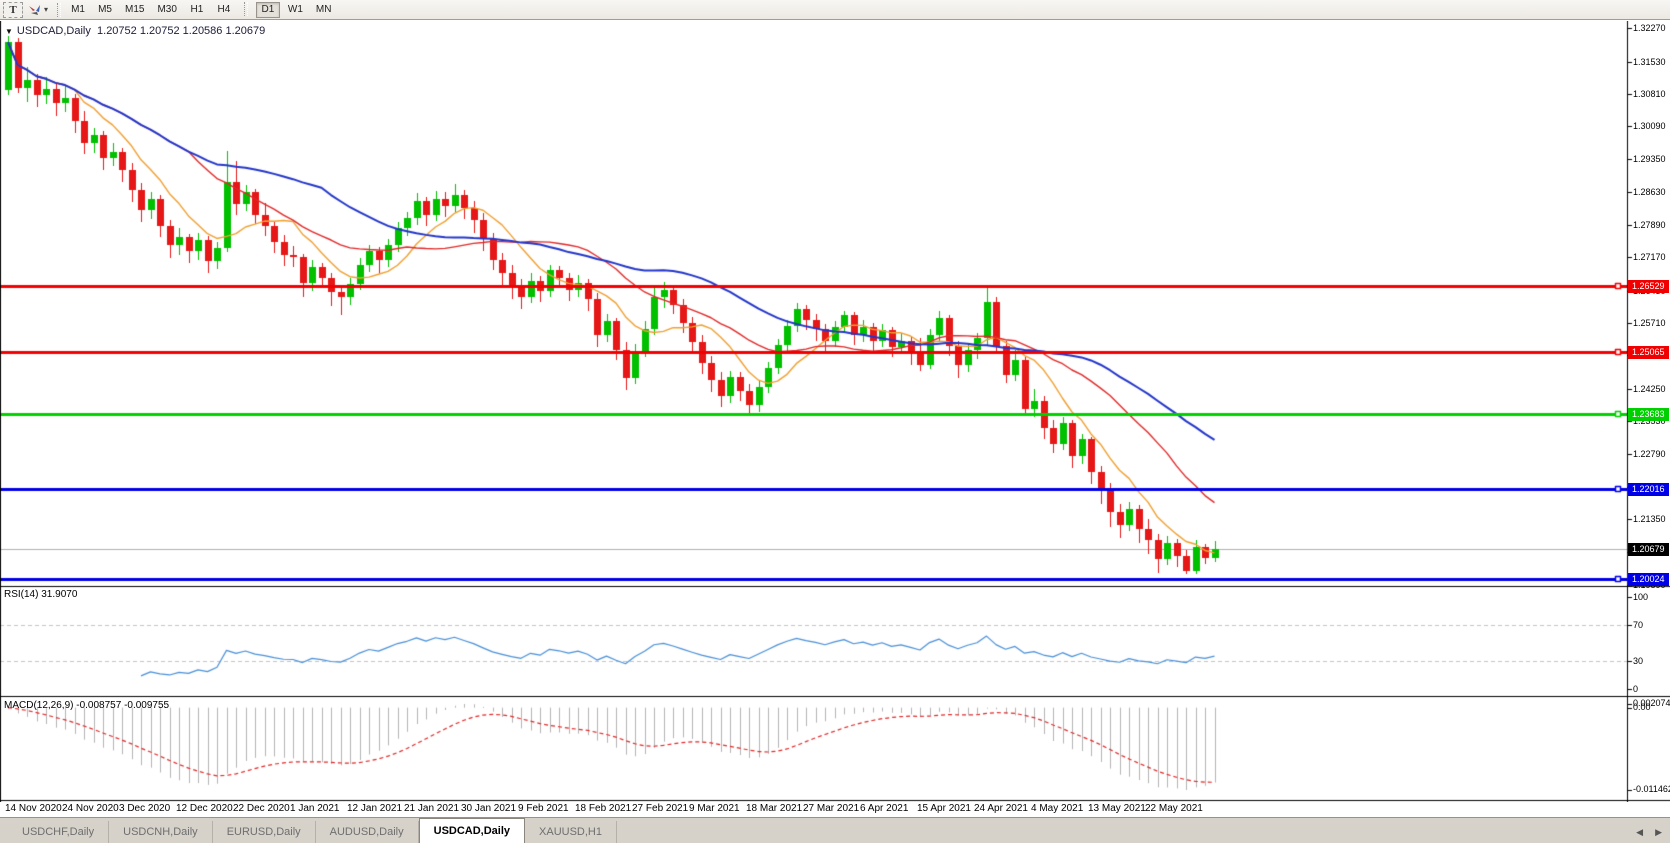 The width and height of the screenshot is (1670, 843). Describe the element at coordinates (145, 808) in the screenshot. I see `time-tick: 3 Dec 2020` at that location.